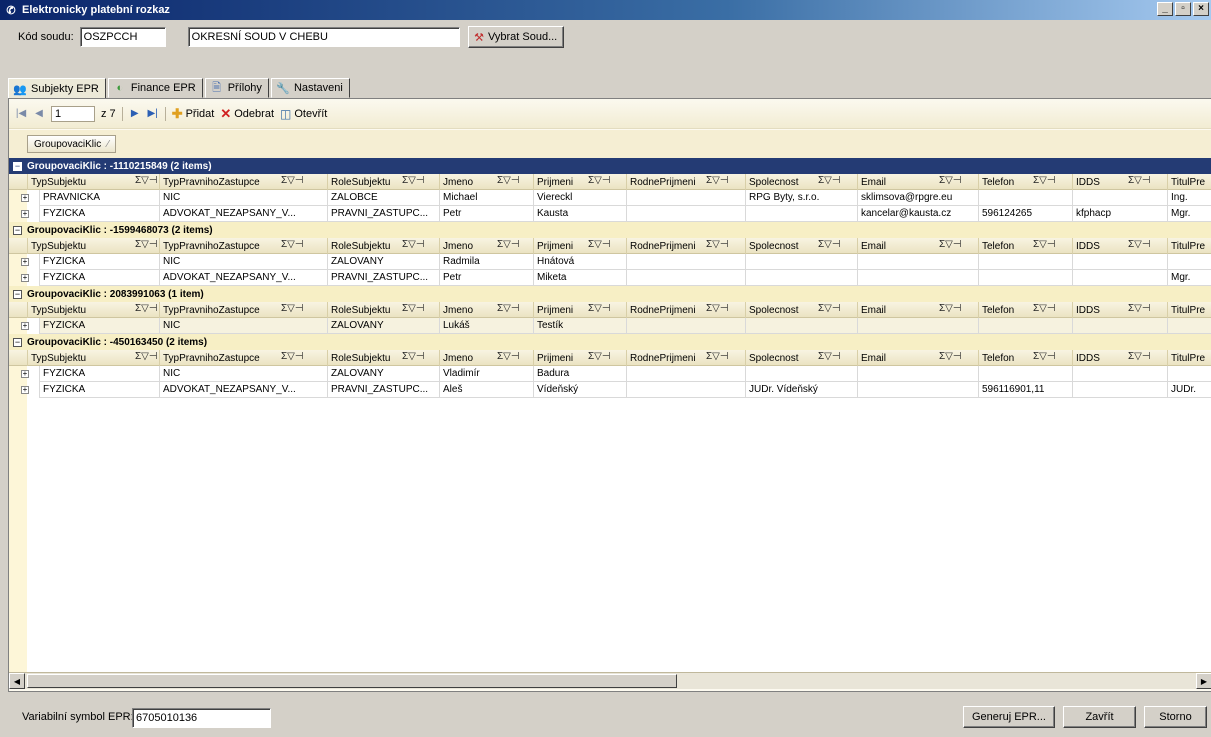  What do you see at coordinates (39, 113) in the screenshot?
I see `previous-record-icon: ◀` at bounding box center [39, 113].